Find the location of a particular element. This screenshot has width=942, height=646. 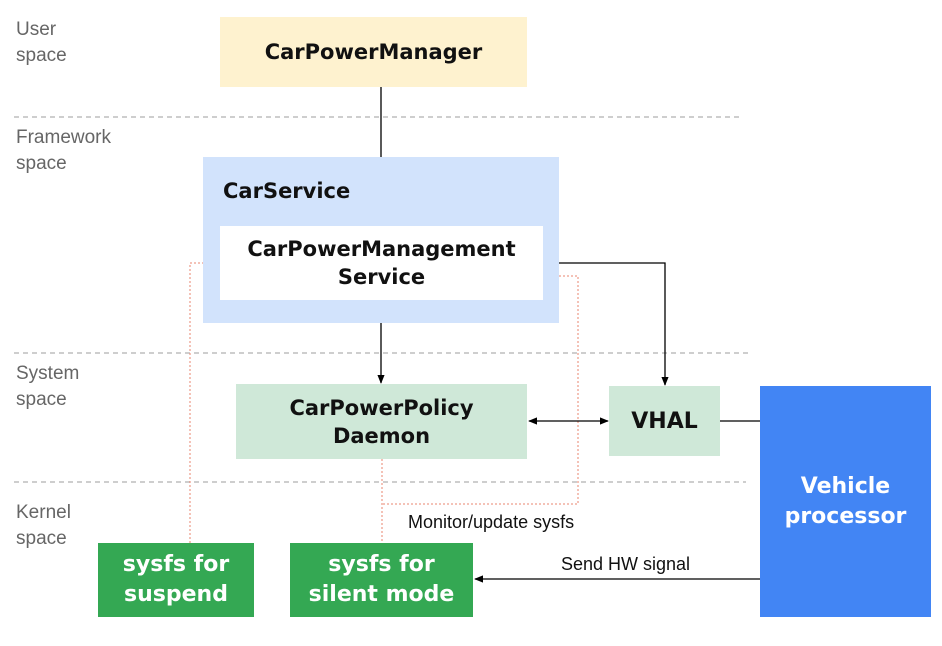

node-car-power-policy-daemon: CarPowerPolicy Daemon is located at coordinates (381, 421).